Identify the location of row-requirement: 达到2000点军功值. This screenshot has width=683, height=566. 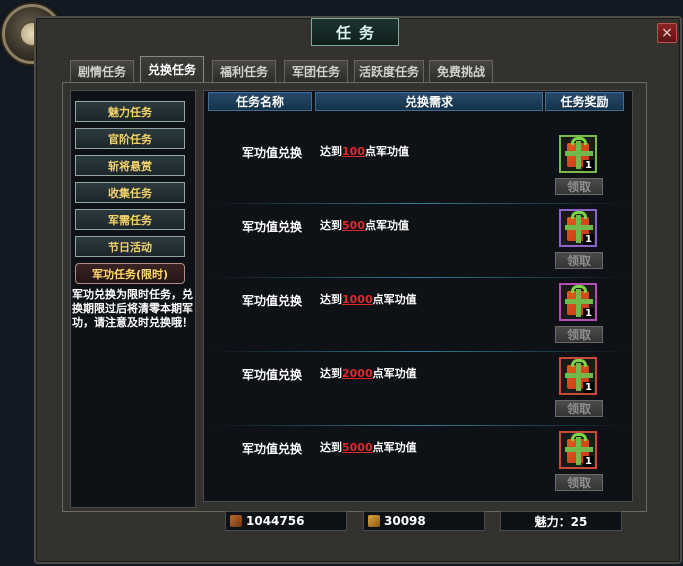
(368, 373).